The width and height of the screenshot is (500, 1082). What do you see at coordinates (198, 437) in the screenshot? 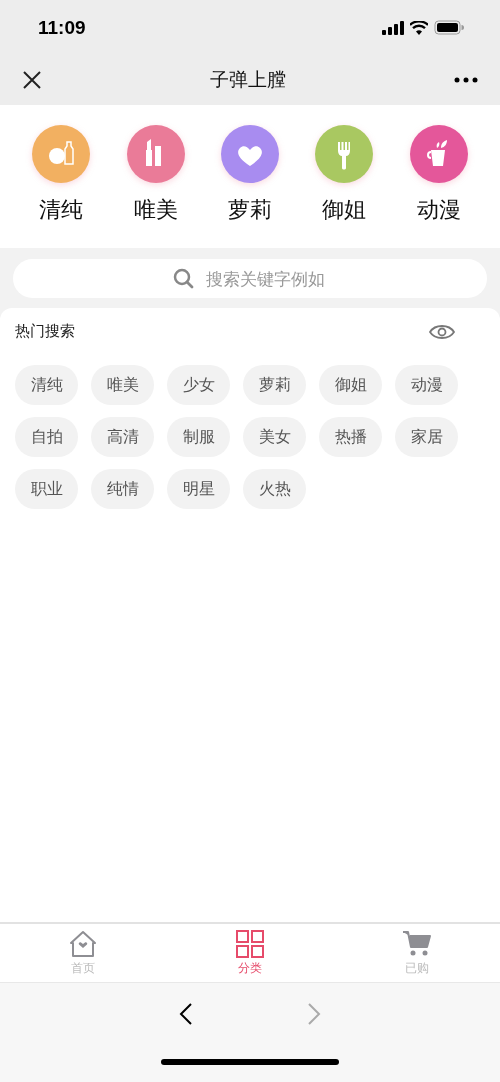
I see `search-tag: 制服` at bounding box center [198, 437].